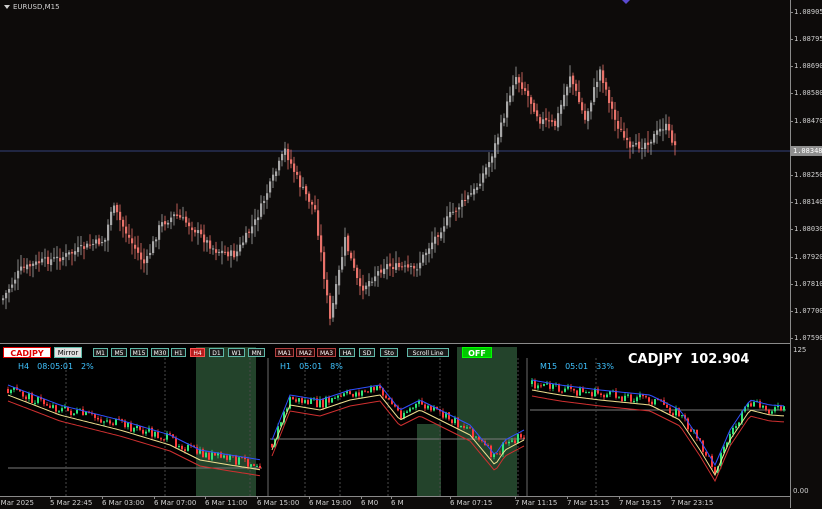 This screenshot has width=822, height=509. I want to click on ma3-button: MA3, so click(326, 352).